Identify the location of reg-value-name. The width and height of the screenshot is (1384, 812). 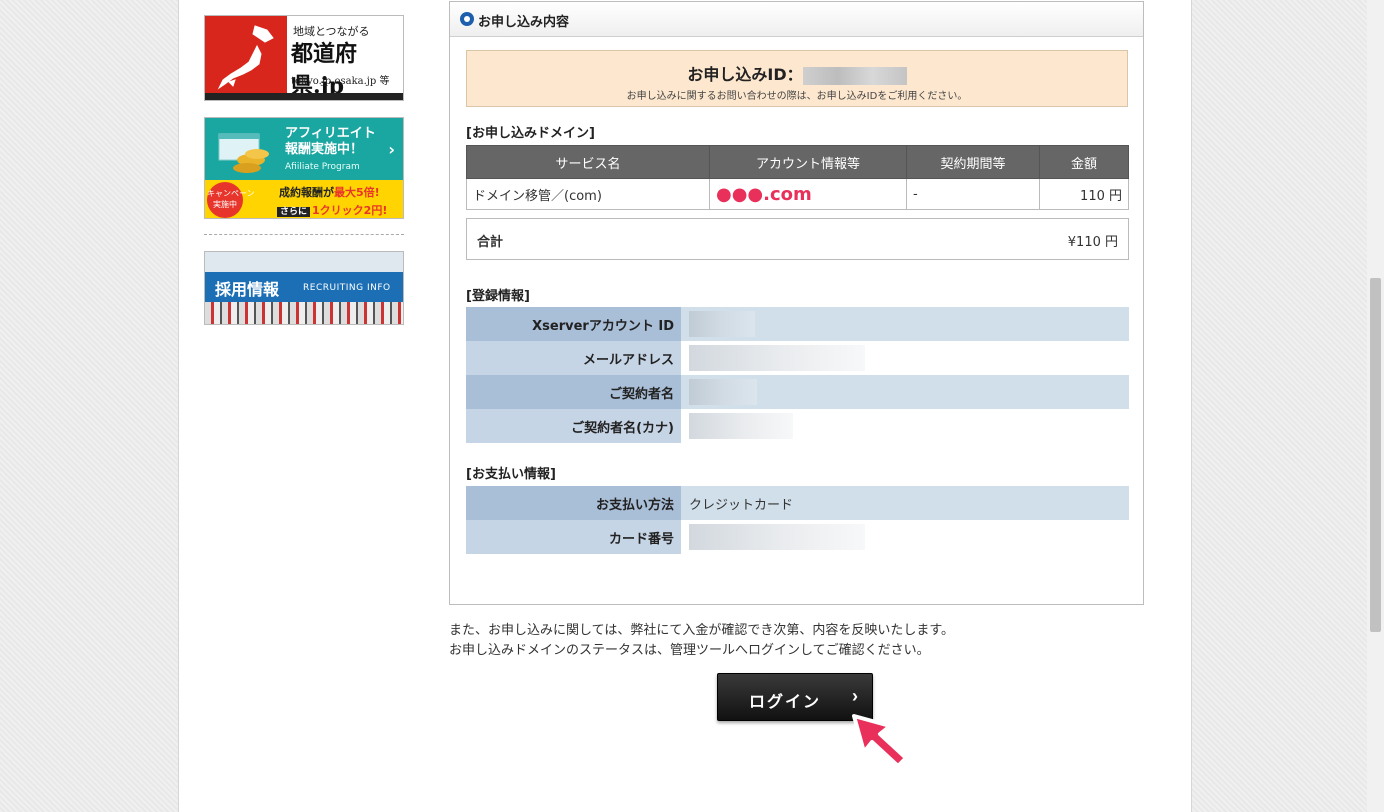
(905, 392).